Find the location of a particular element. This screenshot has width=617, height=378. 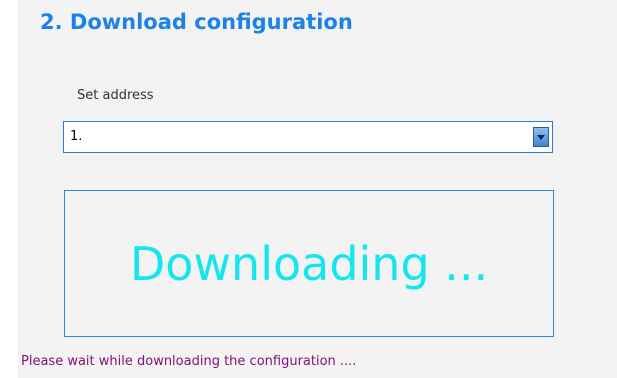

dropdown-arrow-button is located at coordinates (541, 137).